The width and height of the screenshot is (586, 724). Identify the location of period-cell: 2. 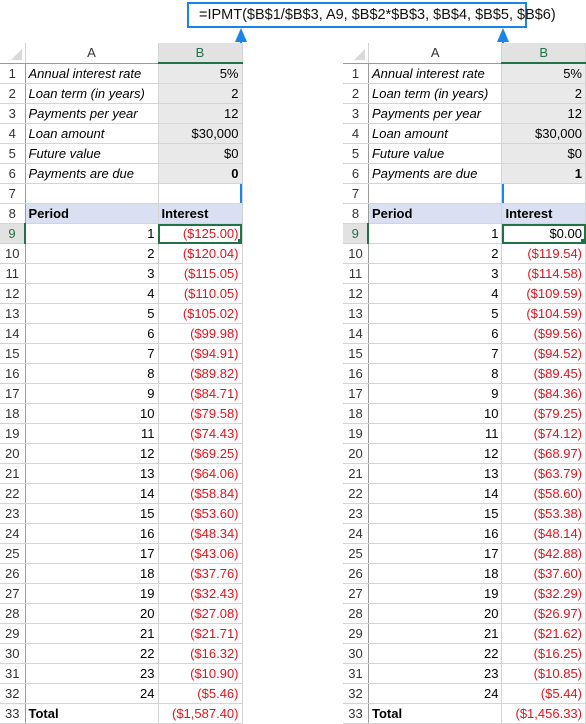
(435, 253).